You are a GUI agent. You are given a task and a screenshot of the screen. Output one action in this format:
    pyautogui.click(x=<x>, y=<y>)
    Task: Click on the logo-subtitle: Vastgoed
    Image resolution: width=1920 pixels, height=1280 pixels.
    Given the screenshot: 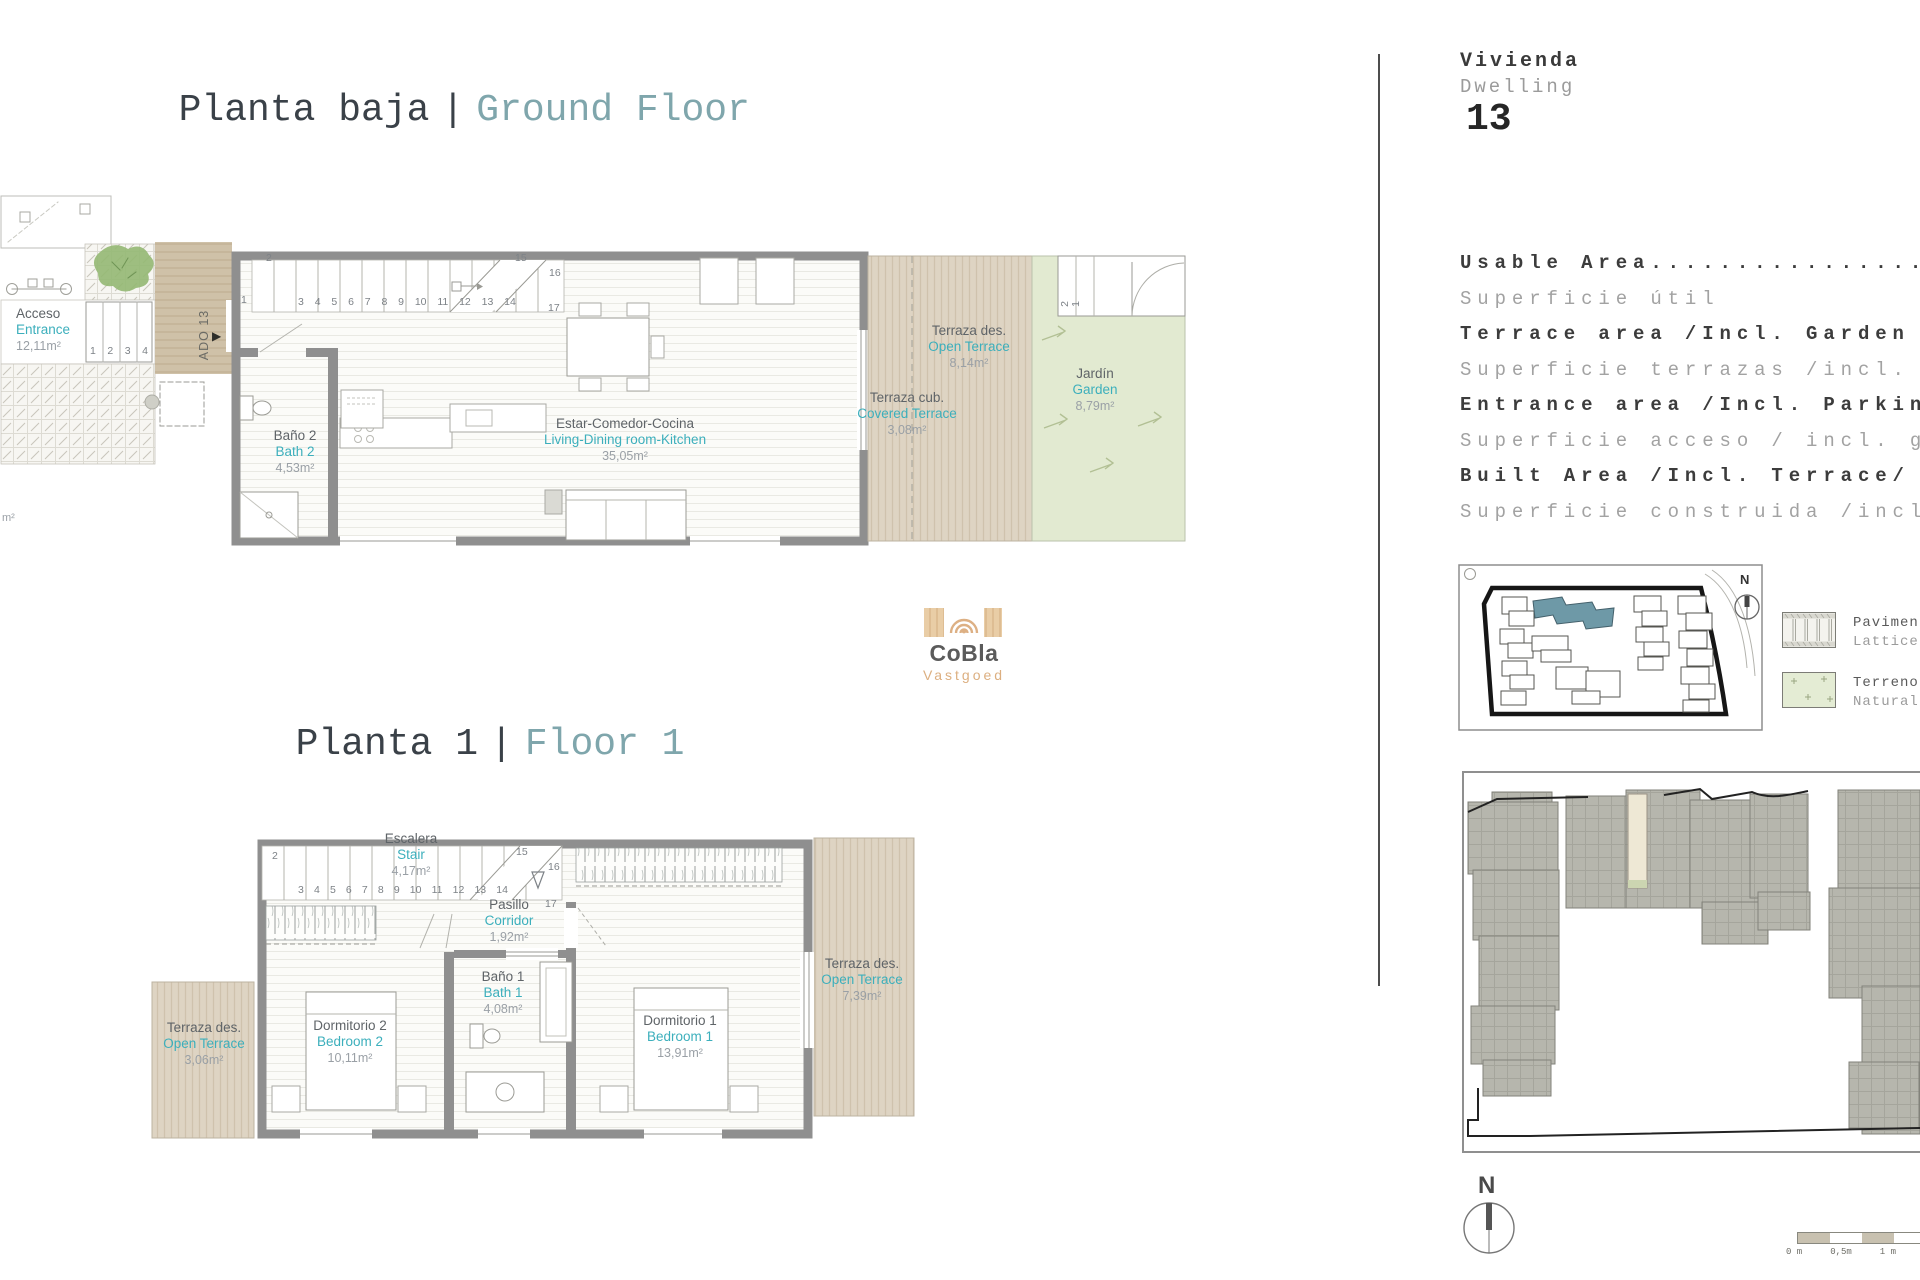 What is the action you would take?
    pyautogui.click(x=964, y=675)
    